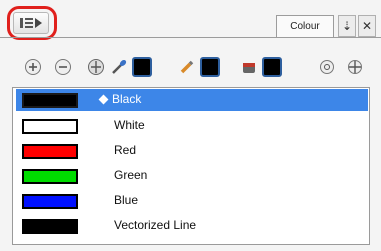 Image resolution: width=381 pixels, height=251 pixels. Describe the element at coordinates (347, 26) in the screenshot. I see `dock-icon: ⇣` at that location.